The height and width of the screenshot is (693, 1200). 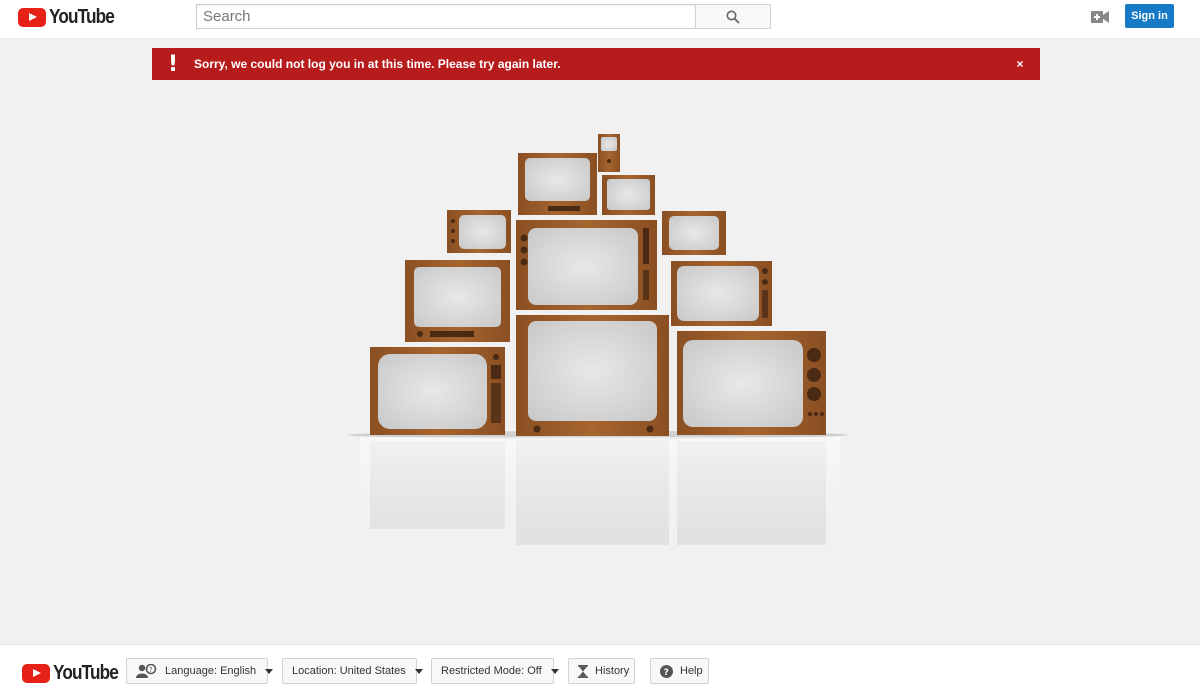 What do you see at coordinates (1100, 17) in the screenshot?
I see `upload-video-icon` at bounding box center [1100, 17].